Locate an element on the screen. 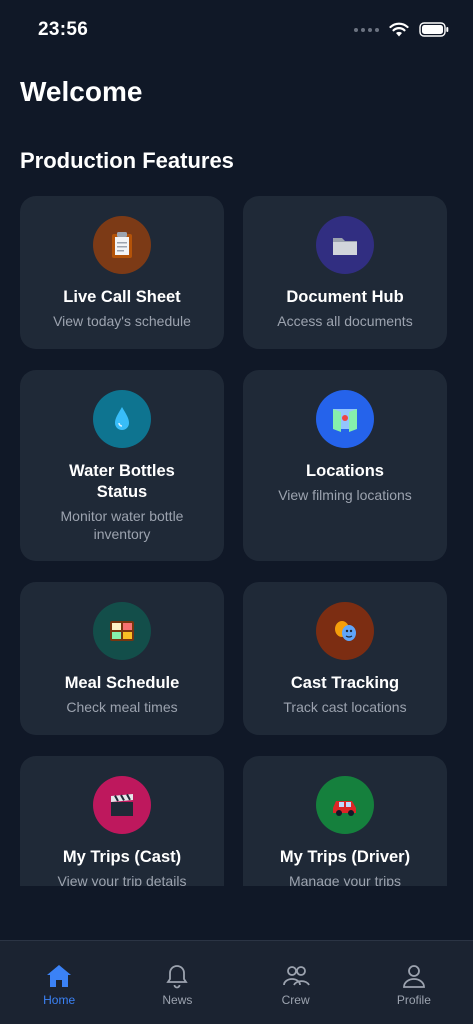 This screenshot has width=473, height=1024. tab-profile: Profile is located at coordinates (414, 982).